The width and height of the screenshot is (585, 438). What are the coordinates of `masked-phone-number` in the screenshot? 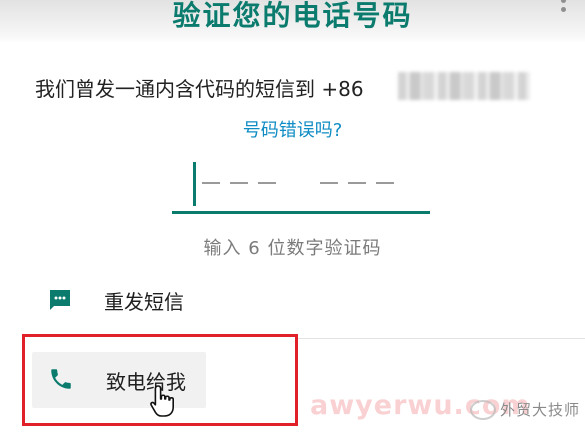 It's located at (464, 86).